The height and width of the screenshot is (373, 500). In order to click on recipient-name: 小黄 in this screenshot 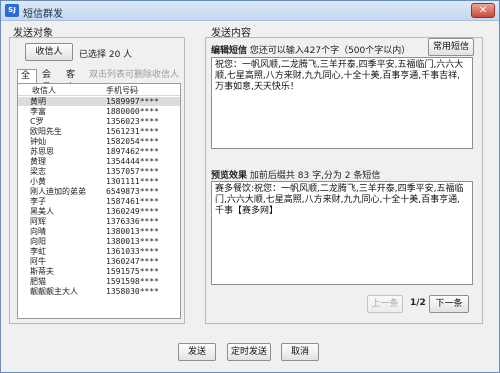, I will do `click(38, 181)`.